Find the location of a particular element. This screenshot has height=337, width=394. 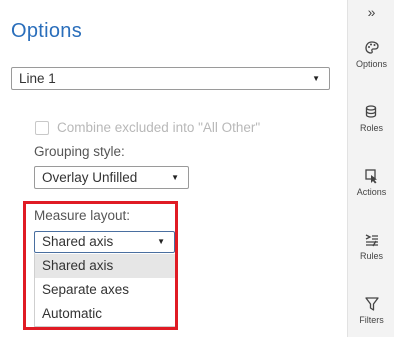

object-select-value: Line 1 is located at coordinates (37, 78).